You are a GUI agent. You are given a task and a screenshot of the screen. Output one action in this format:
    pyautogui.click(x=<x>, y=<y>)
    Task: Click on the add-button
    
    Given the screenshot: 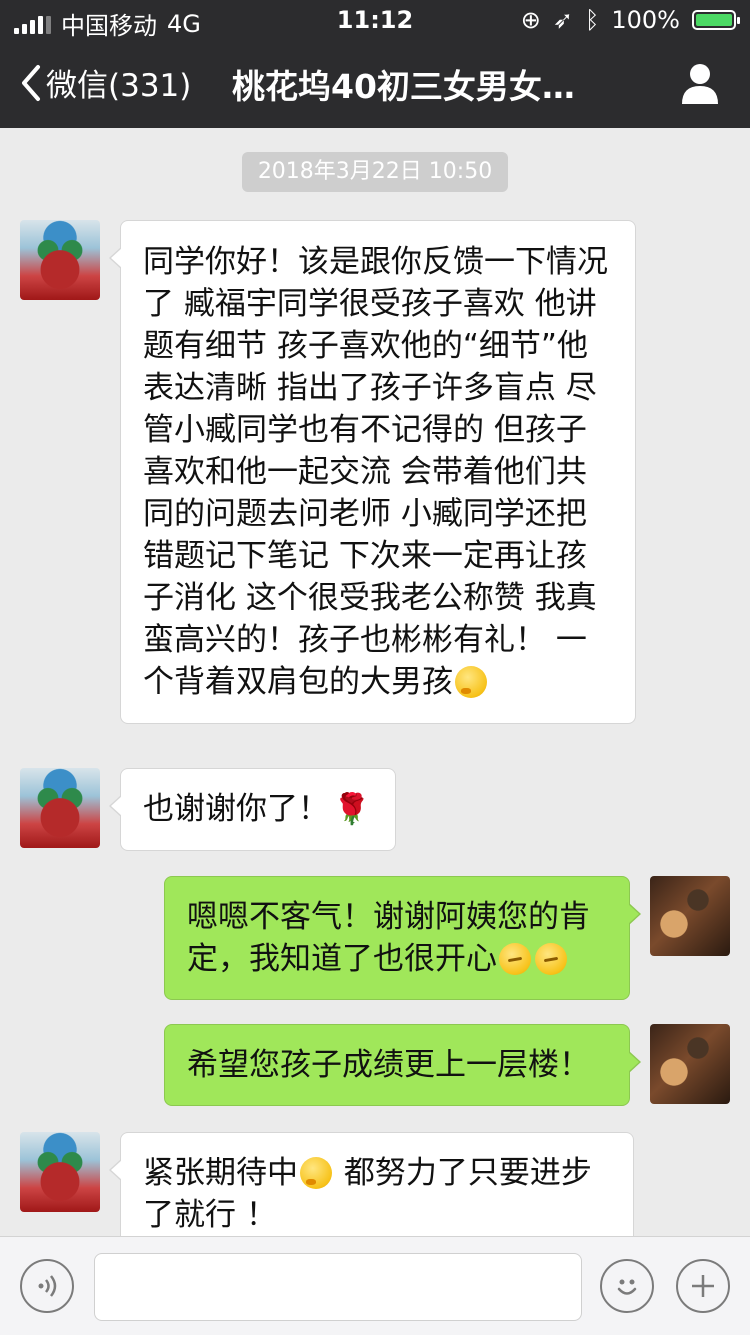 What is the action you would take?
    pyautogui.click(x=703, y=1286)
    